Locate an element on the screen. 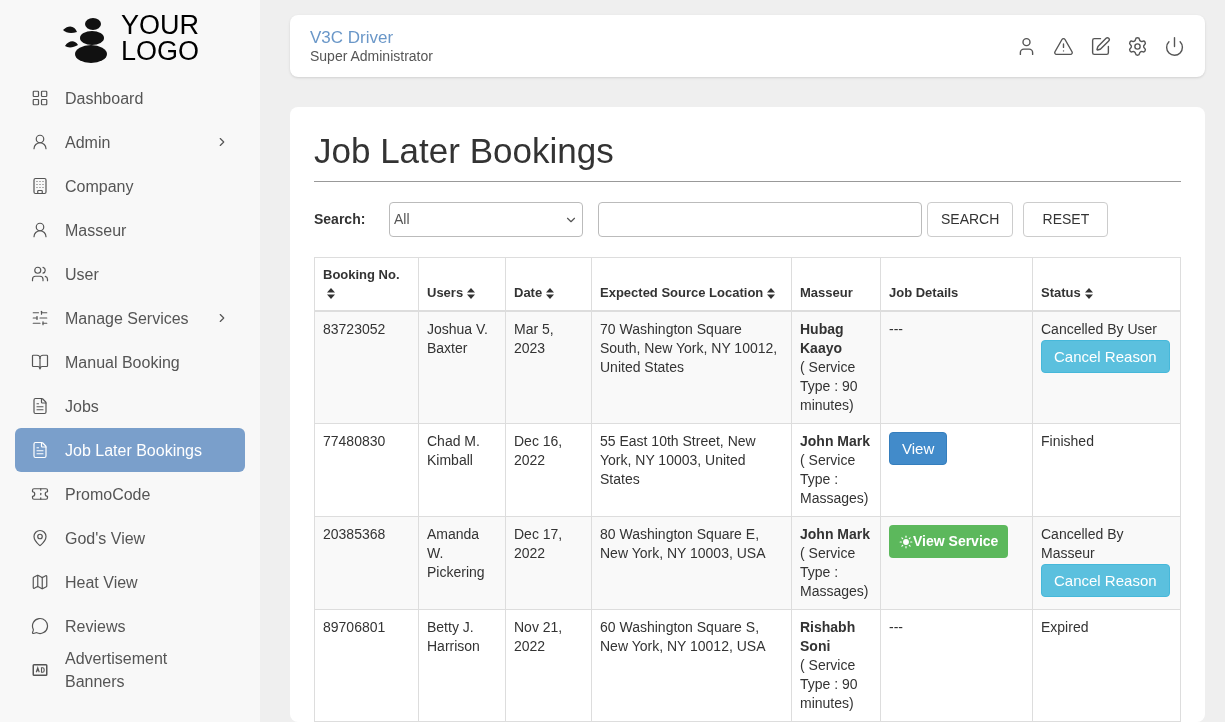 The image size is (1225, 722). column-header: Job Details is located at coordinates (956, 284).